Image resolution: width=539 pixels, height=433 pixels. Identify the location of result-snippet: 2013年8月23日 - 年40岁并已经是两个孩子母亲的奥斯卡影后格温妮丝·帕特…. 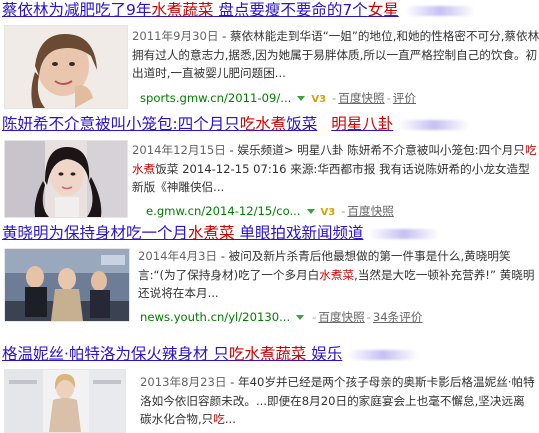
(338, 401).